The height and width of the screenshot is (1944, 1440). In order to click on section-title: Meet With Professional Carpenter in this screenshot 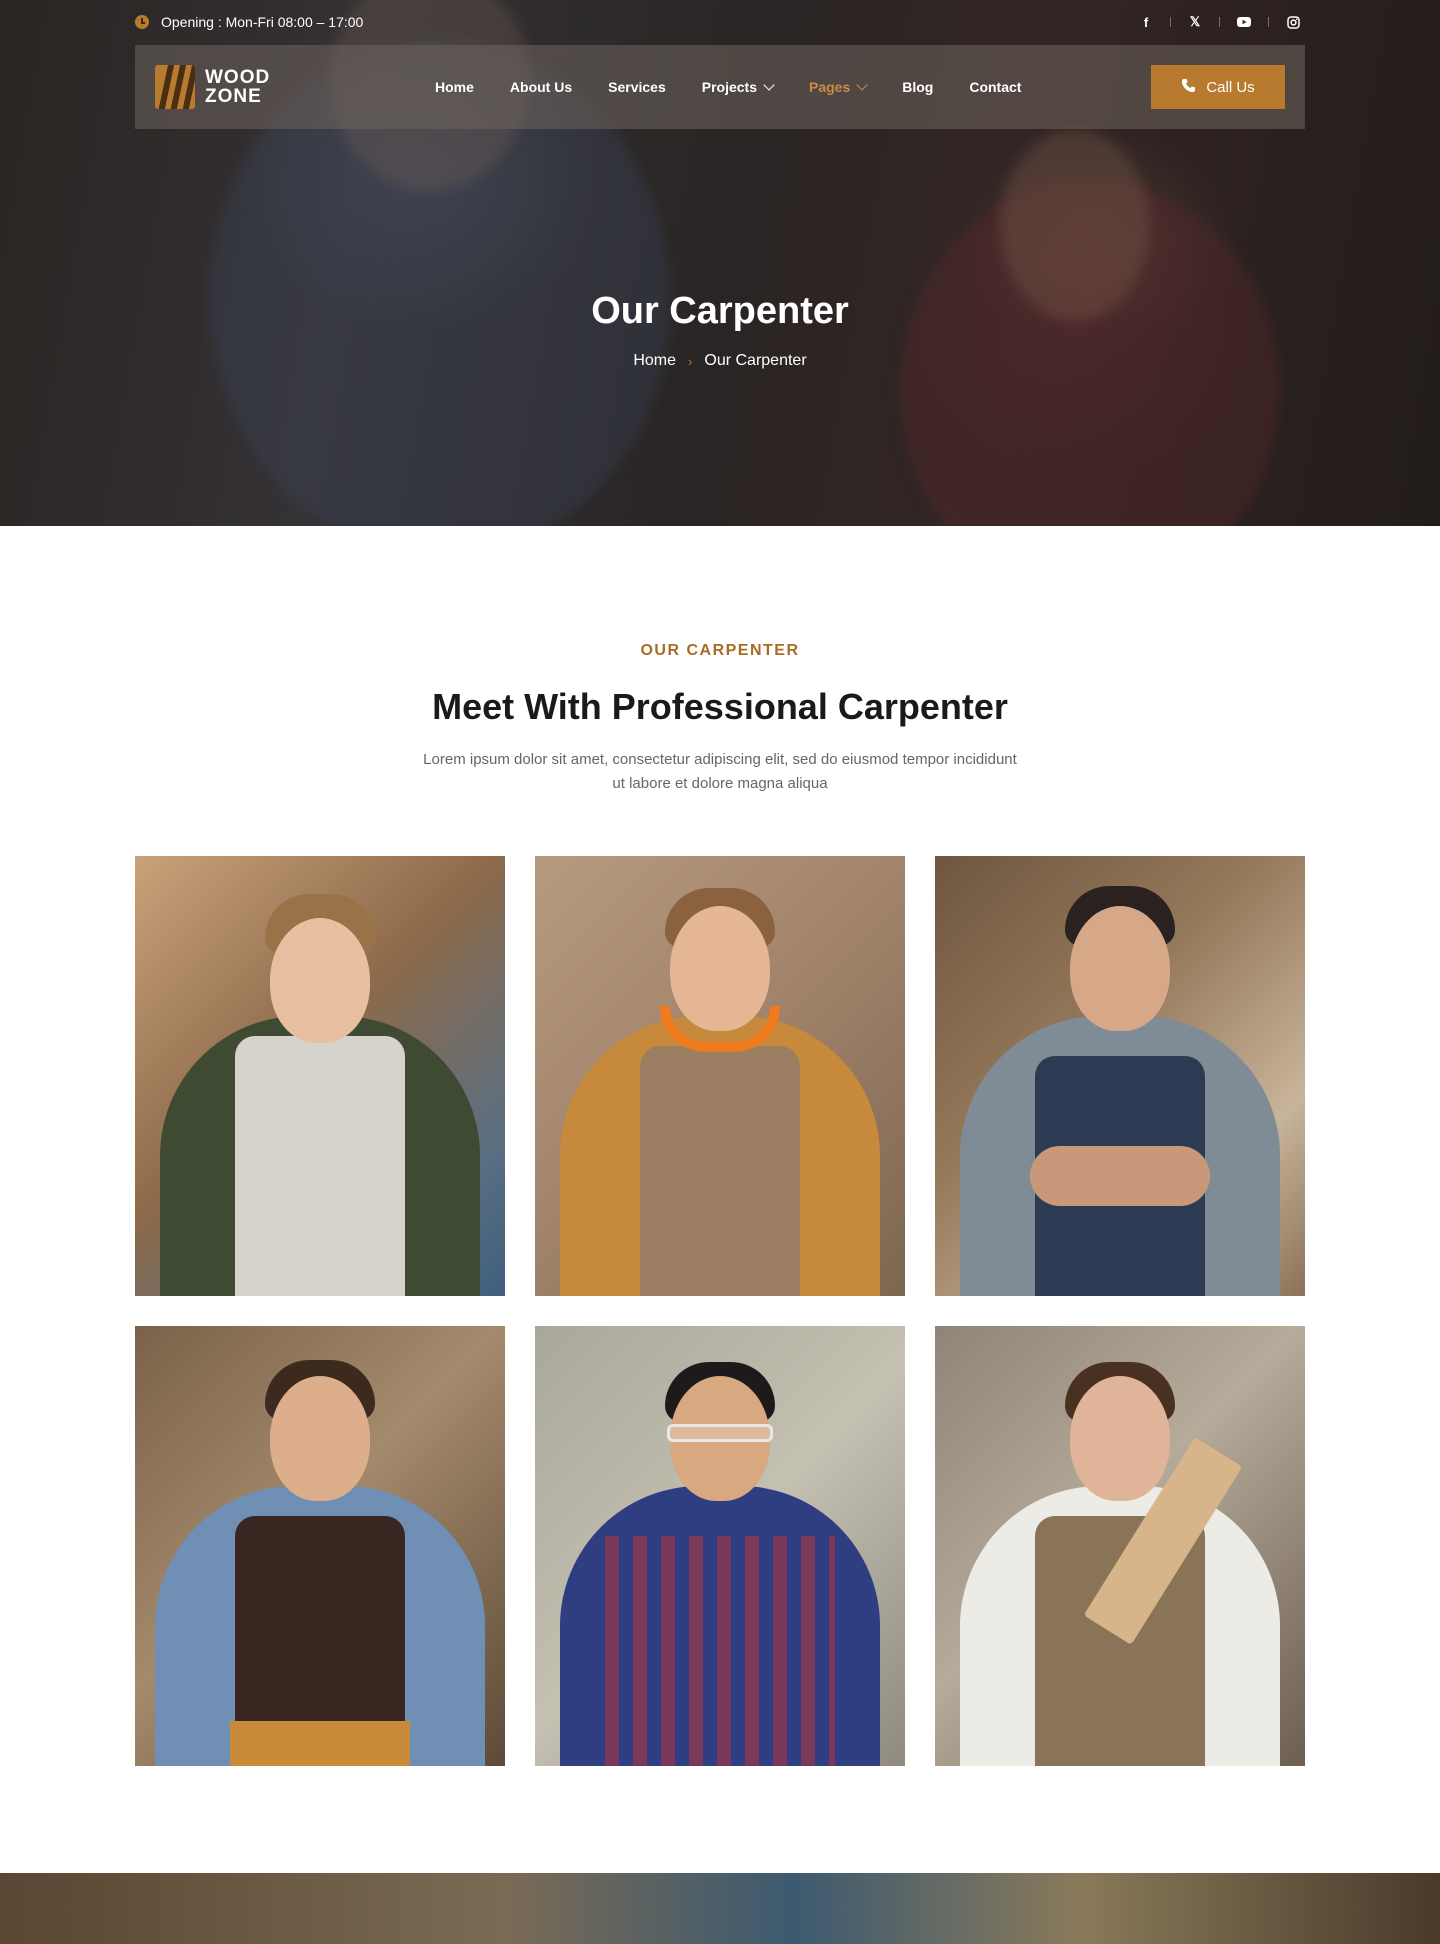, I will do `click(720, 706)`.